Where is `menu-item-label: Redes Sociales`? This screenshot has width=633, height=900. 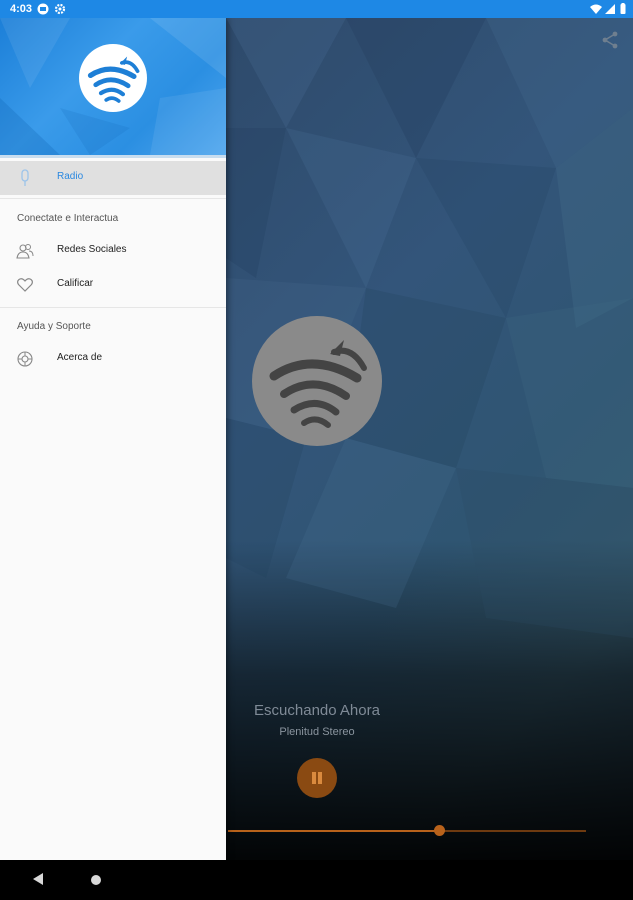 menu-item-label: Redes Sociales is located at coordinates (92, 249).